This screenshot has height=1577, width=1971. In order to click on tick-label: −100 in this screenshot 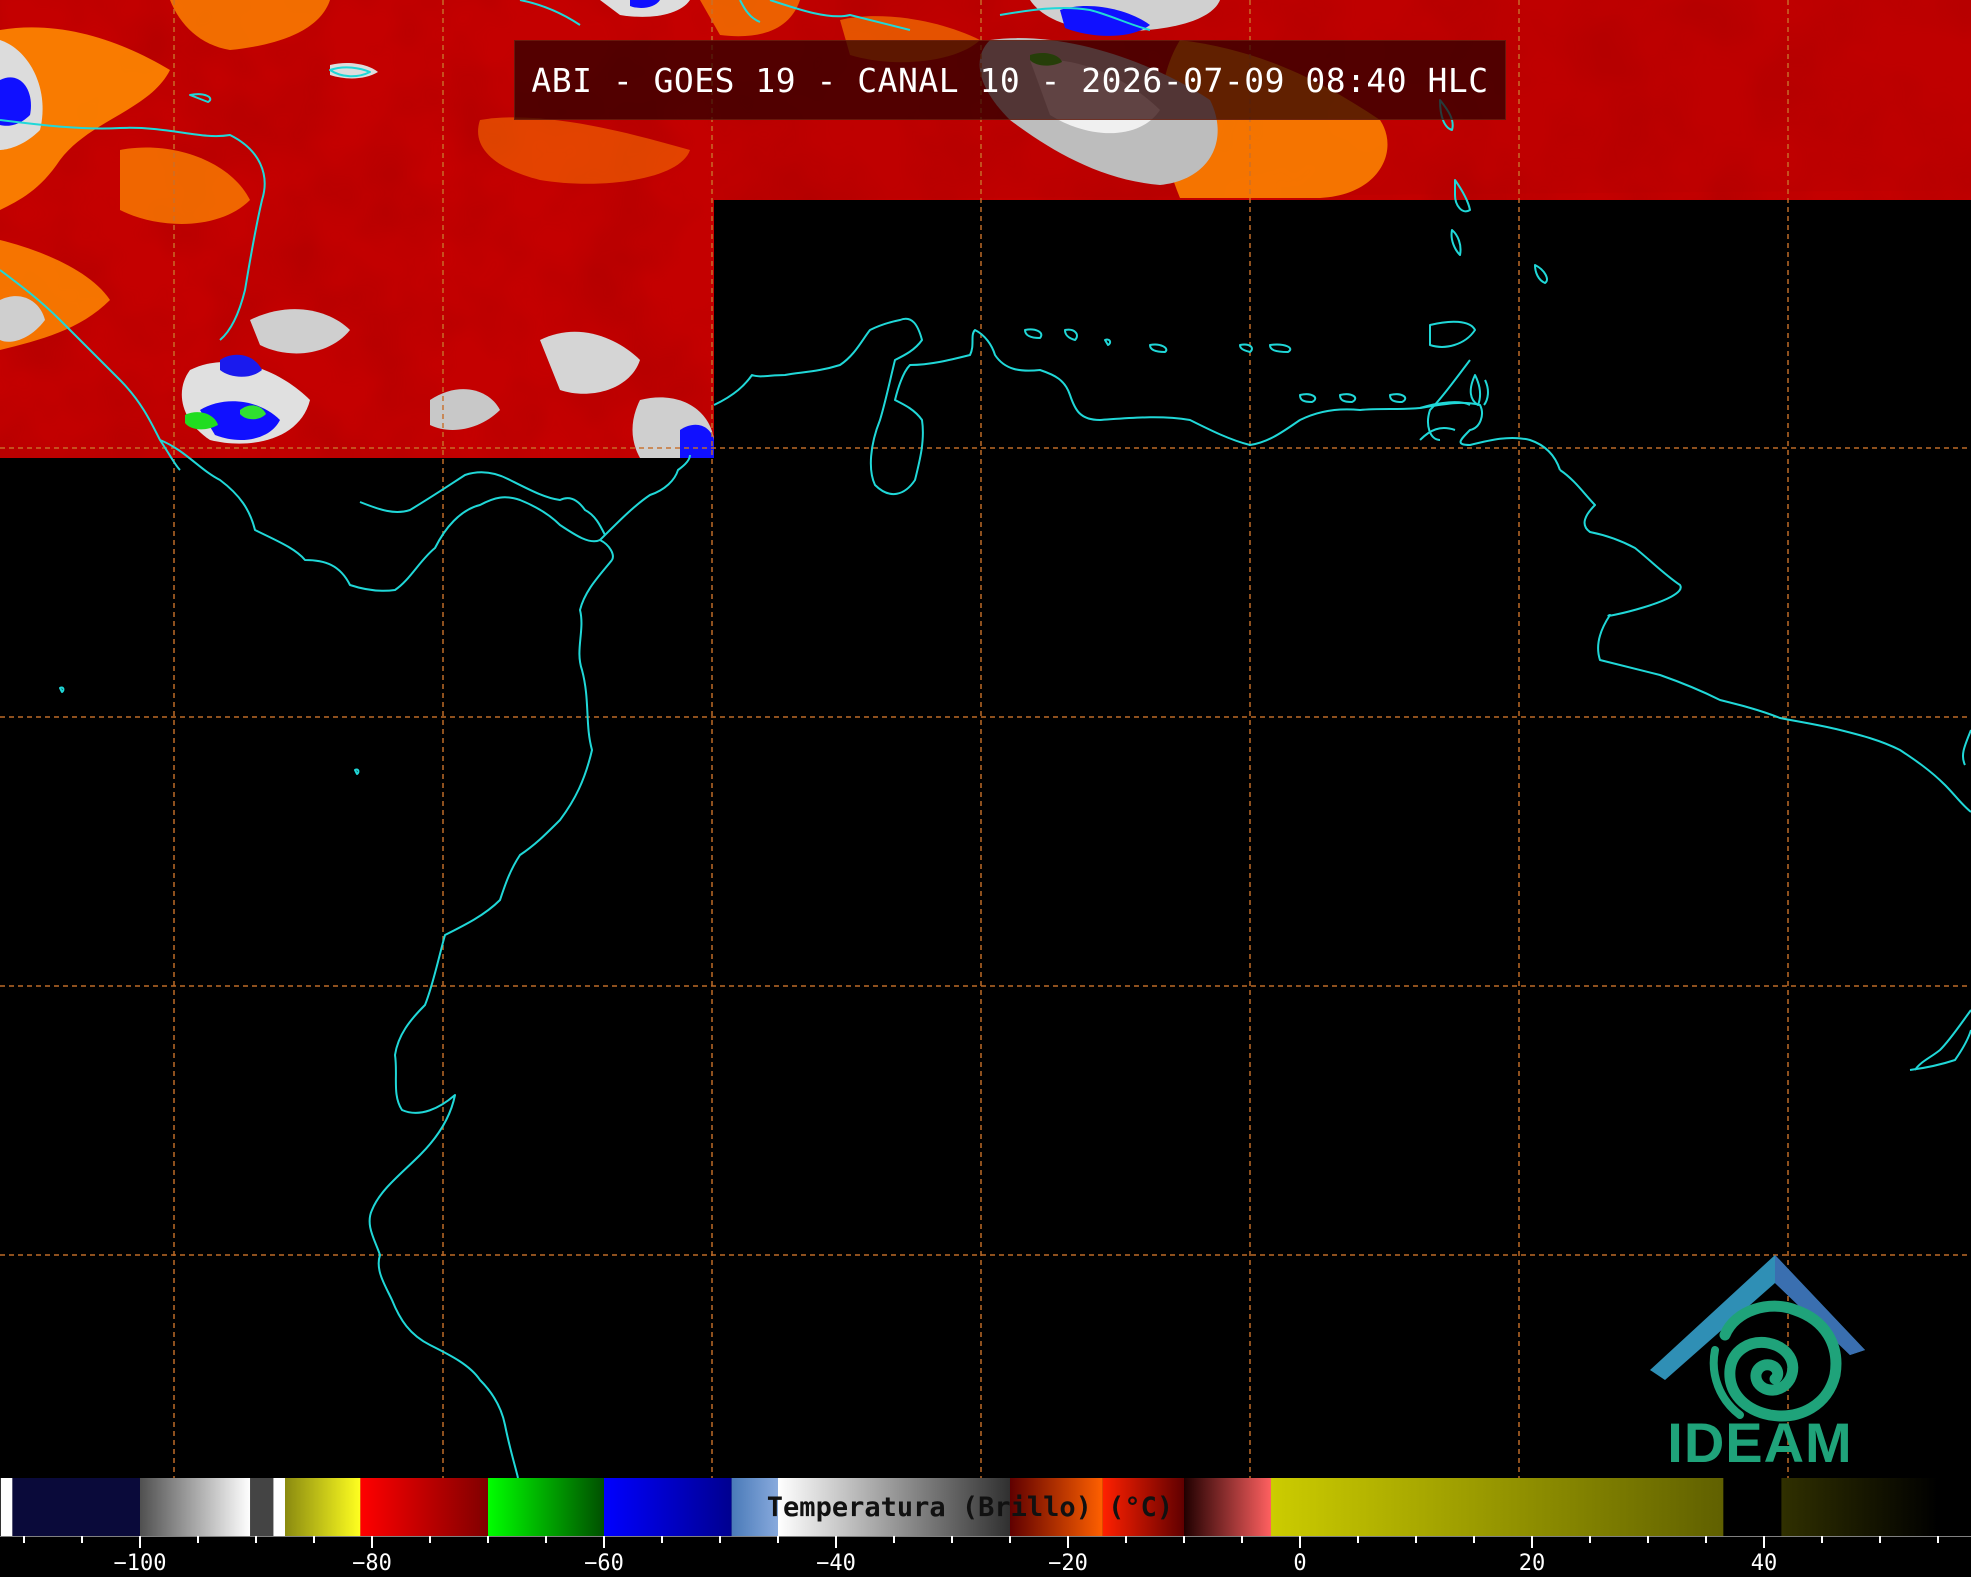, I will do `click(140, 1563)`.